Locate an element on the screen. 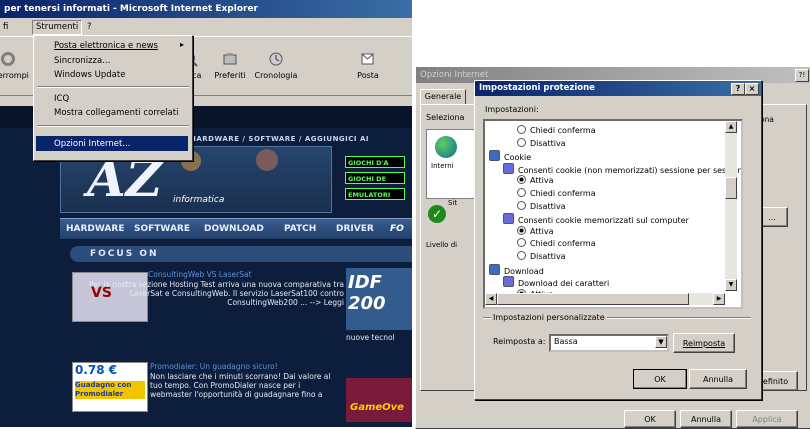  article2-banner: GameOve is located at coordinates (379, 400).